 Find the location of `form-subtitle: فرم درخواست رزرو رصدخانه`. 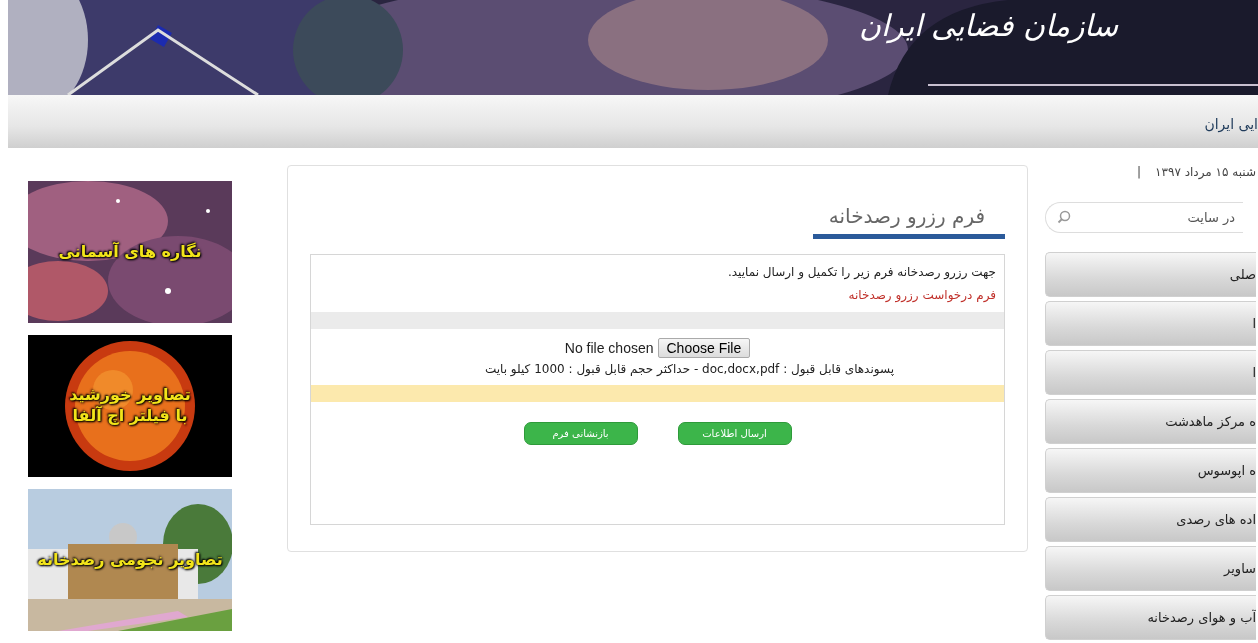

form-subtitle: فرم درخواست رزرو رصدخانه is located at coordinates (921, 295).